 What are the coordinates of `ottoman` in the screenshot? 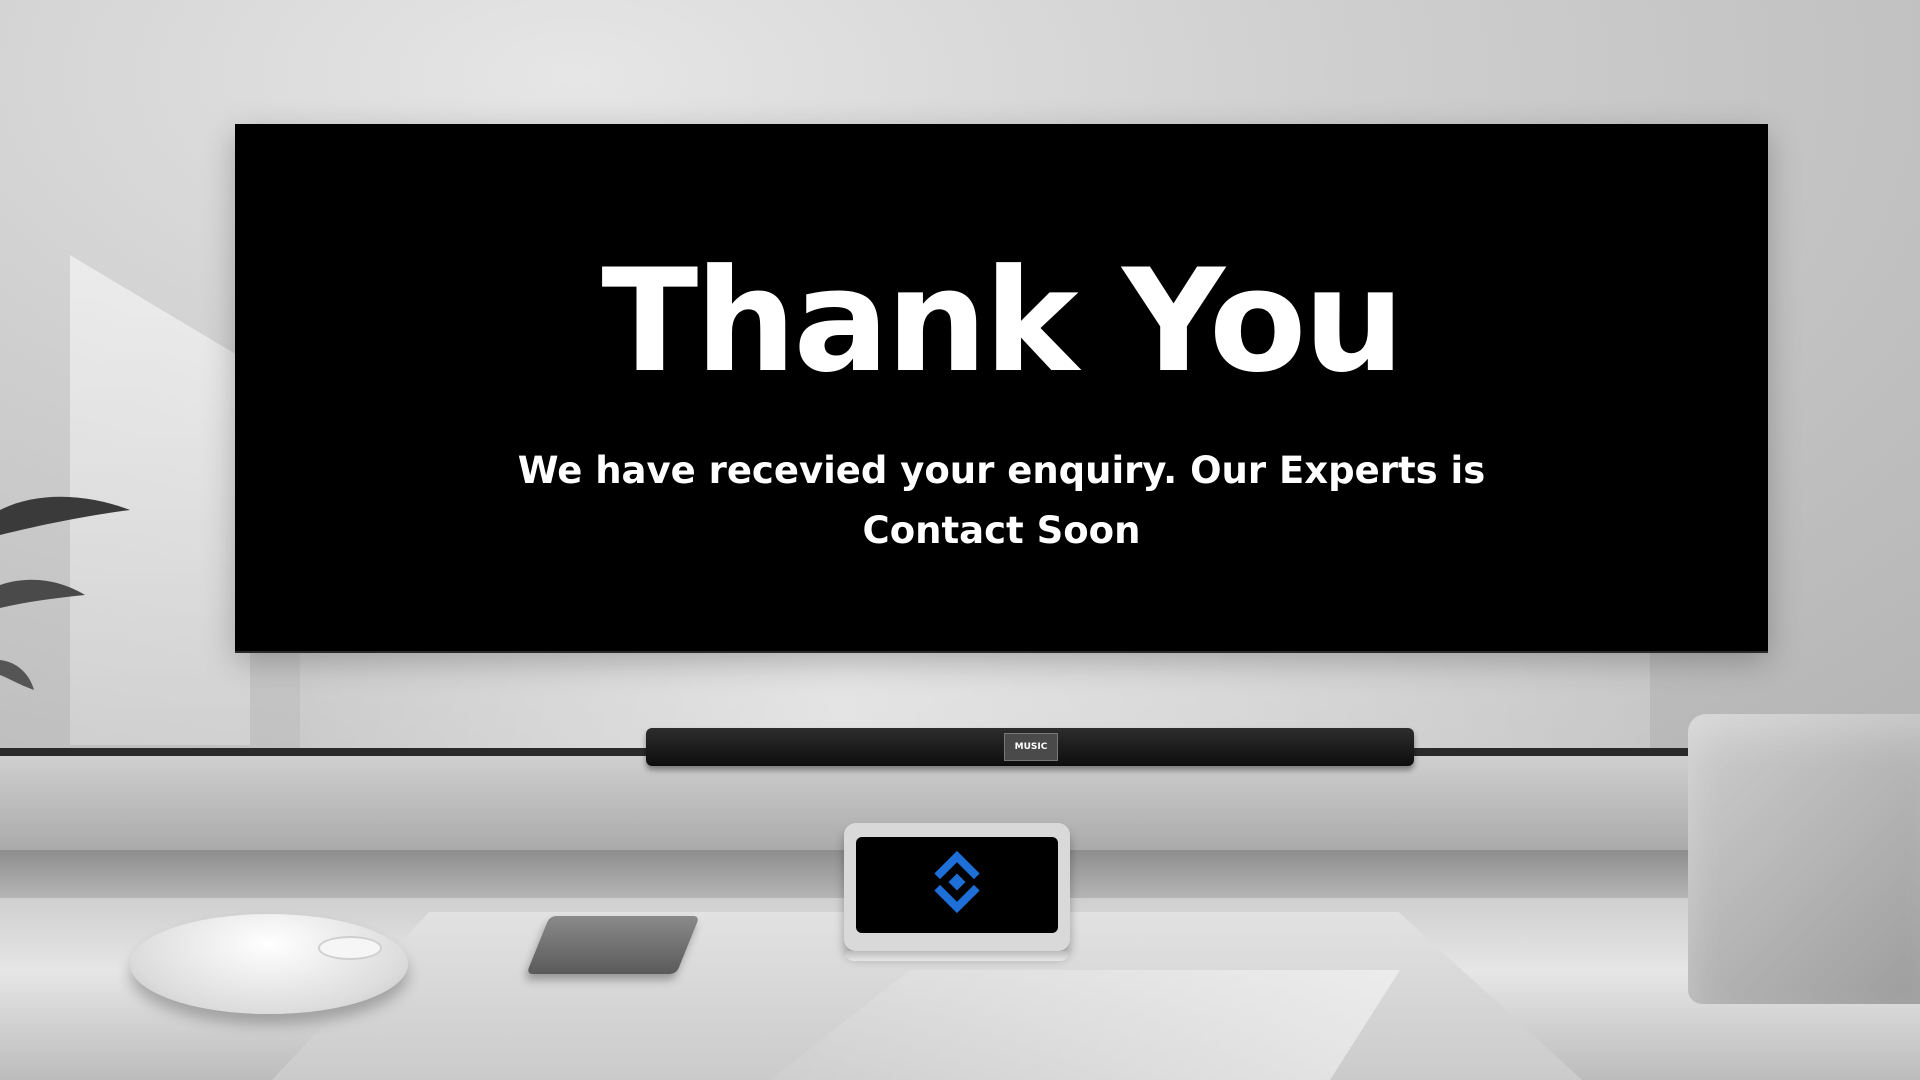 It's located at (1804, 859).